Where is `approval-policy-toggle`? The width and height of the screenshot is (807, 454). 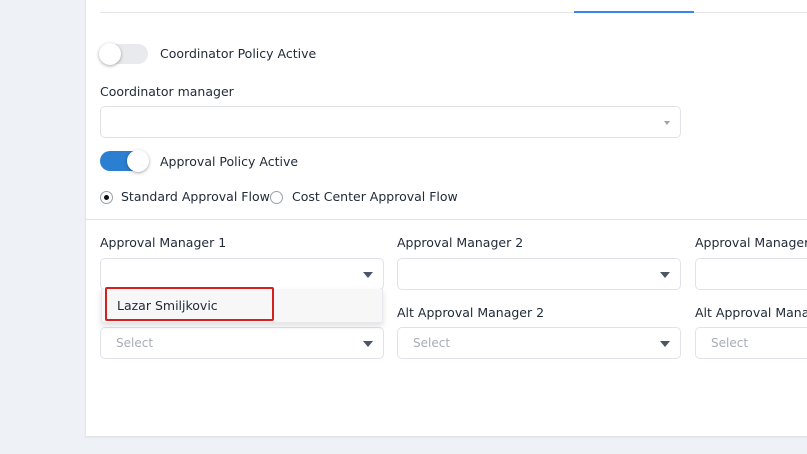 approval-policy-toggle is located at coordinates (124, 161).